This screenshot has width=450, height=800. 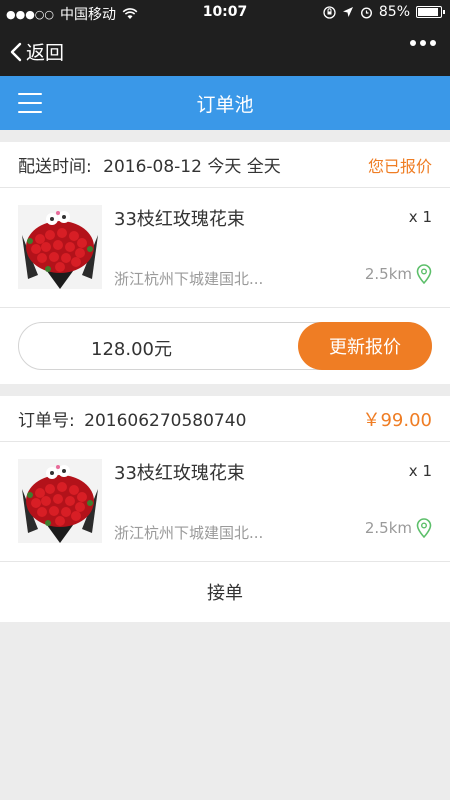 What do you see at coordinates (165, 421) in the screenshot?
I see `order-number-value: 201606270580740` at bounding box center [165, 421].